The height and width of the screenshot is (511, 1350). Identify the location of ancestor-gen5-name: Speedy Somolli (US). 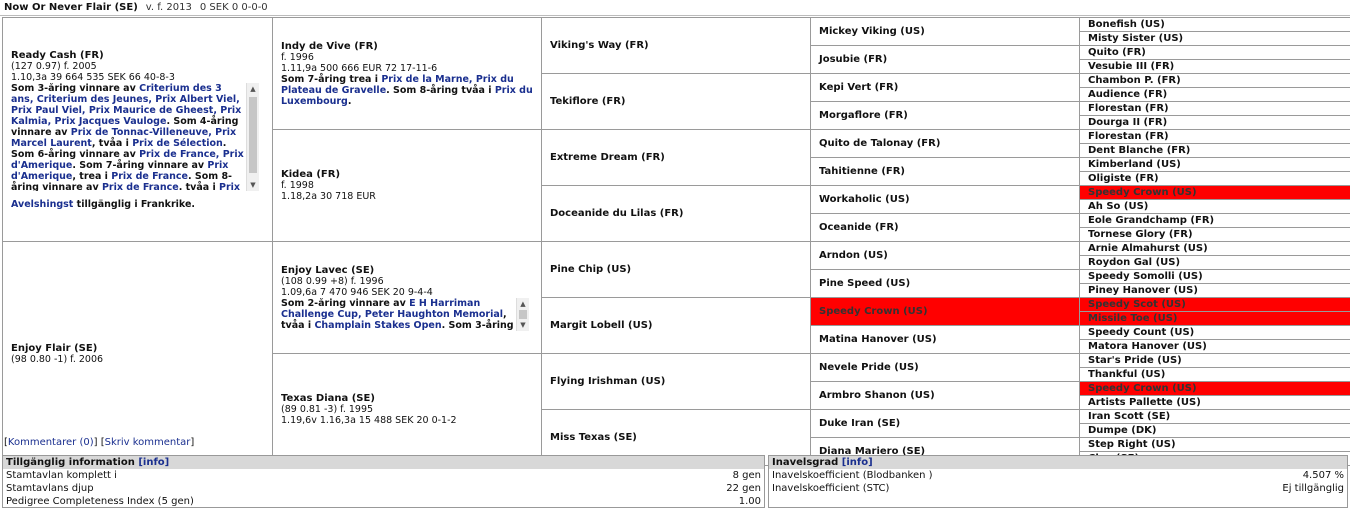
(1145, 276).